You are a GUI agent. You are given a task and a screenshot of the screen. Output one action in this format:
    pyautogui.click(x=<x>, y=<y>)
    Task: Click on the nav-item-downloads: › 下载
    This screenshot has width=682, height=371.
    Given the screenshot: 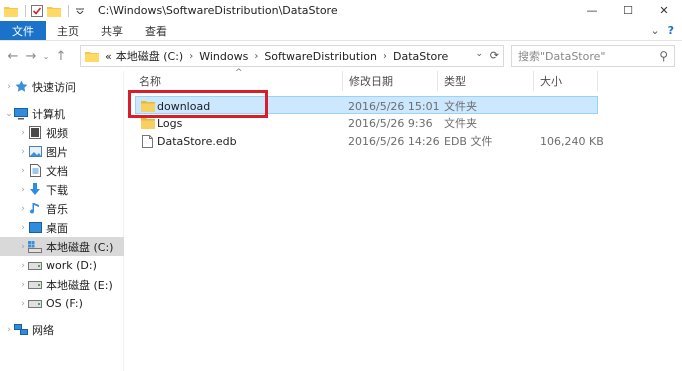 What is the action you would take?
    pyautogui.click(x=62, y=189)
    